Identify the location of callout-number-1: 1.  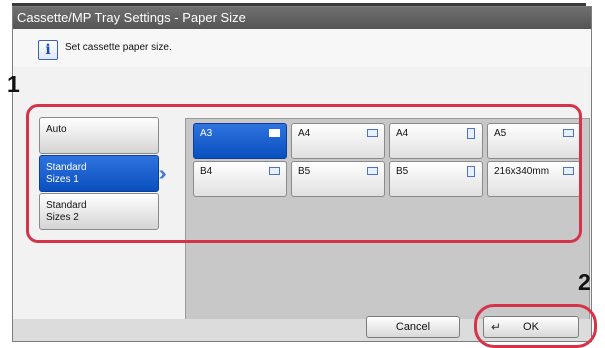
(13, 84).